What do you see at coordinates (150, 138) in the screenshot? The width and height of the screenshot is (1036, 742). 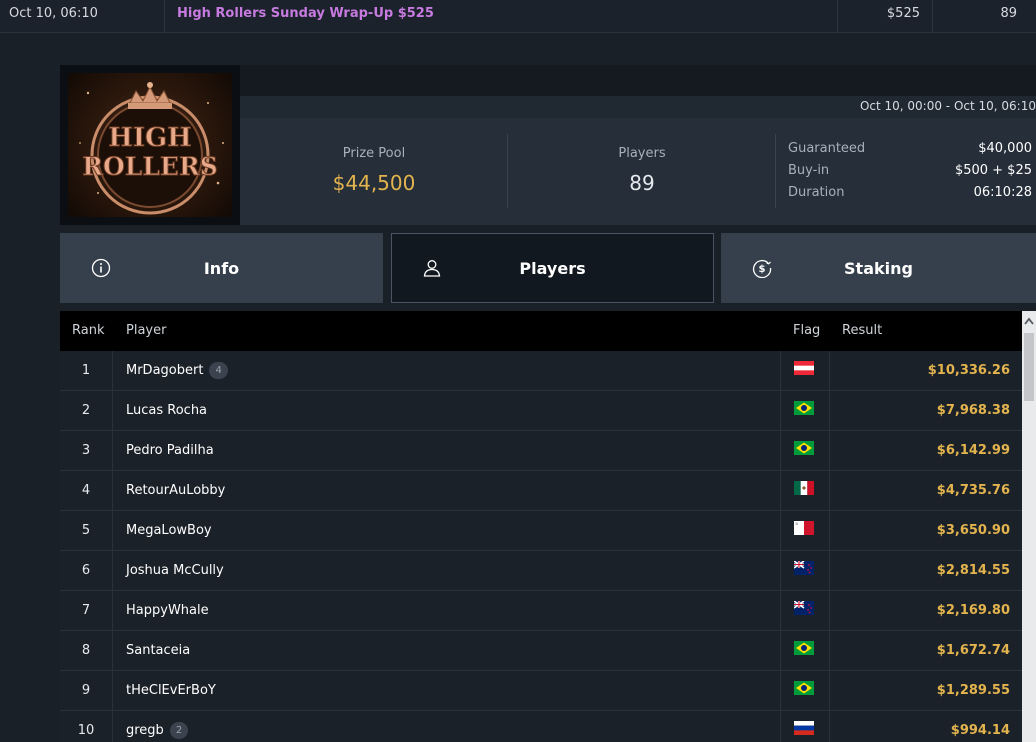 I see `svg-text: HIGH` at bounding box center [150, 138].